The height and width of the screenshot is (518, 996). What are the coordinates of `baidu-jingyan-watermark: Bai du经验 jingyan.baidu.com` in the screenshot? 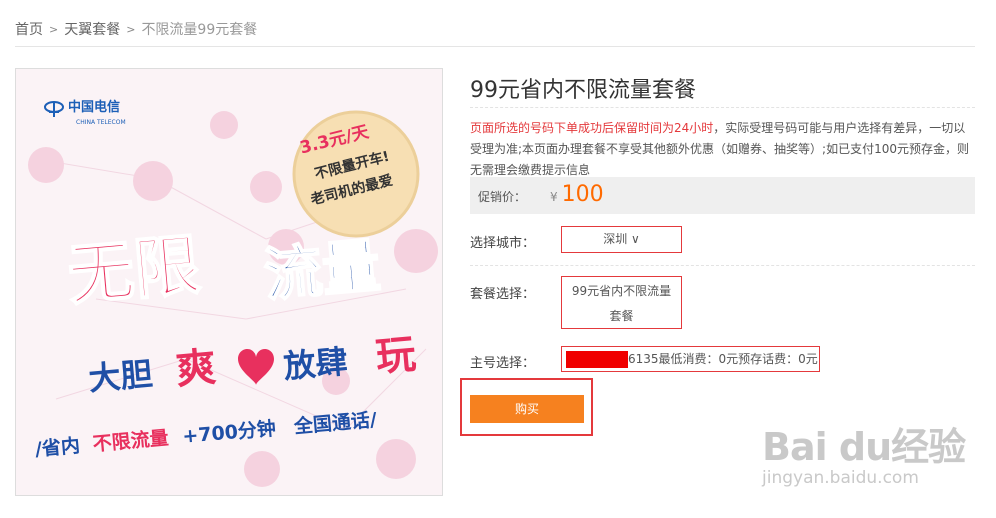 It's located at (869, 453).